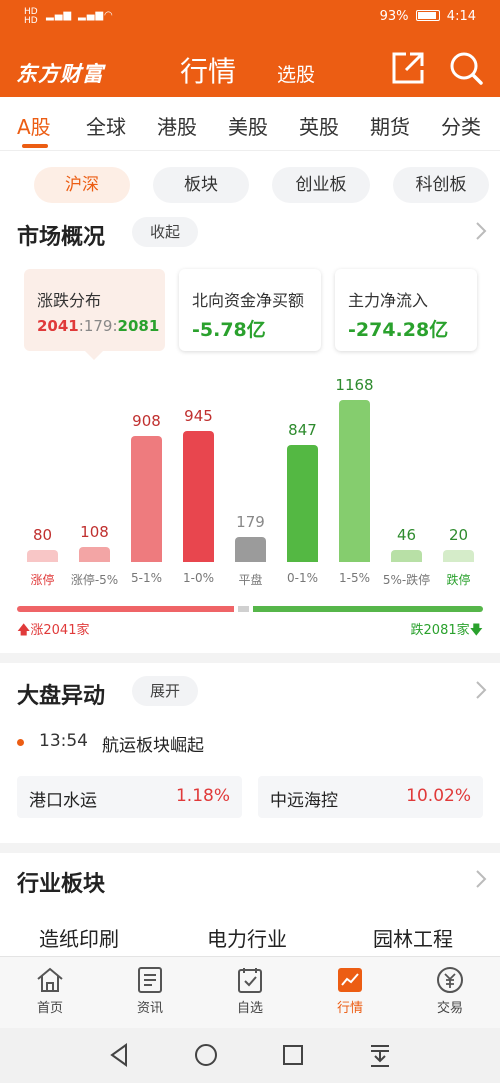  What do you see at coordinates (94, 355) in the screenshot?
I see `selected-pointer` at bounding box center [94, 355].